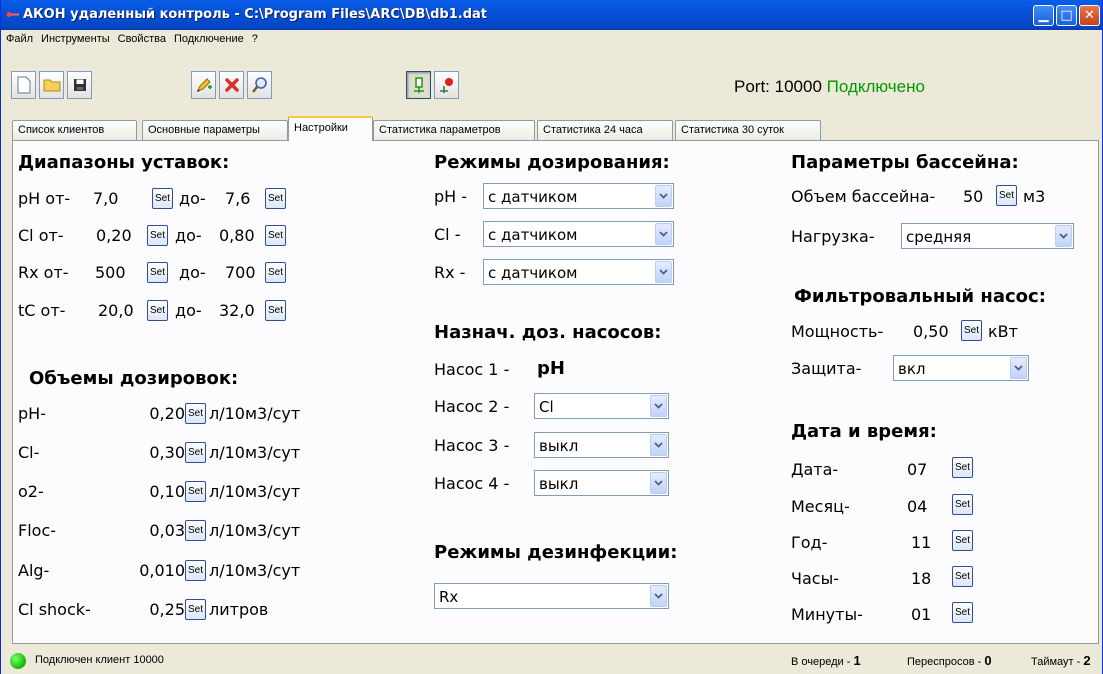 Image resolution: width=1103 pixels, height=674 pixels. What do you see at coordinates (454, 130) in the screenshot?
I see `tab-param-stats: Статистика параметров` at bounding box center [454, 130].